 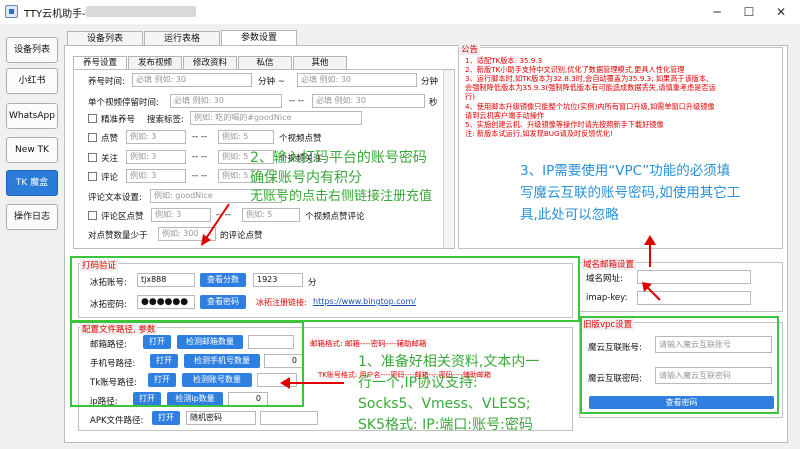 What do you see at coordinates (575, 69) in the screenshot?
I see `notice-line: 2、新版TK小助手支持中文识别,优化了数据管理模式,更具人性化管理` at bounding box center [575, 69].